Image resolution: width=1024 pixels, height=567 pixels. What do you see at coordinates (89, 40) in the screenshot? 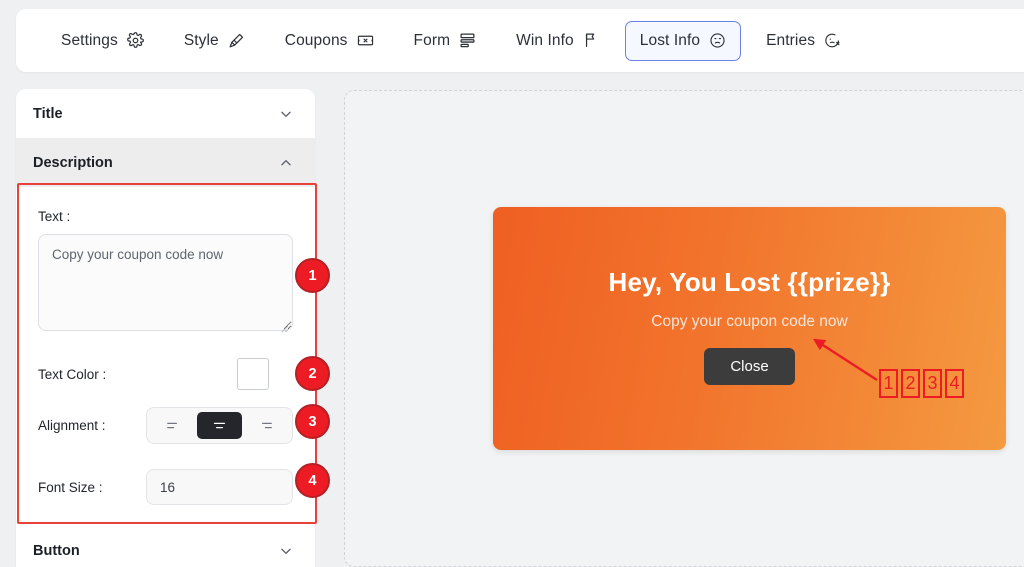
I see `tab-settings-label: Settings` at bounding box center [89, 40].